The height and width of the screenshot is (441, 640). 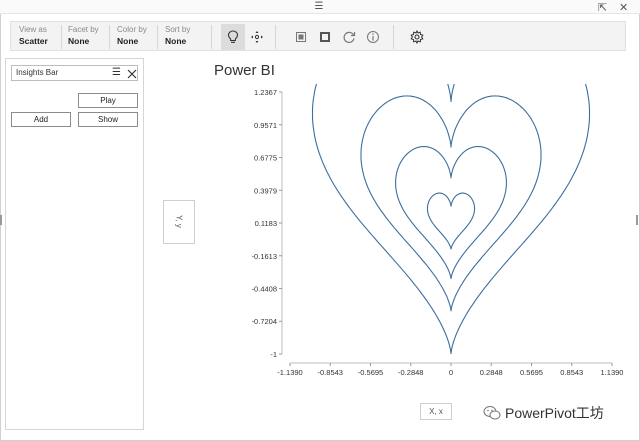 I want to click on color-by-value: None, so click(x=128, y=41).